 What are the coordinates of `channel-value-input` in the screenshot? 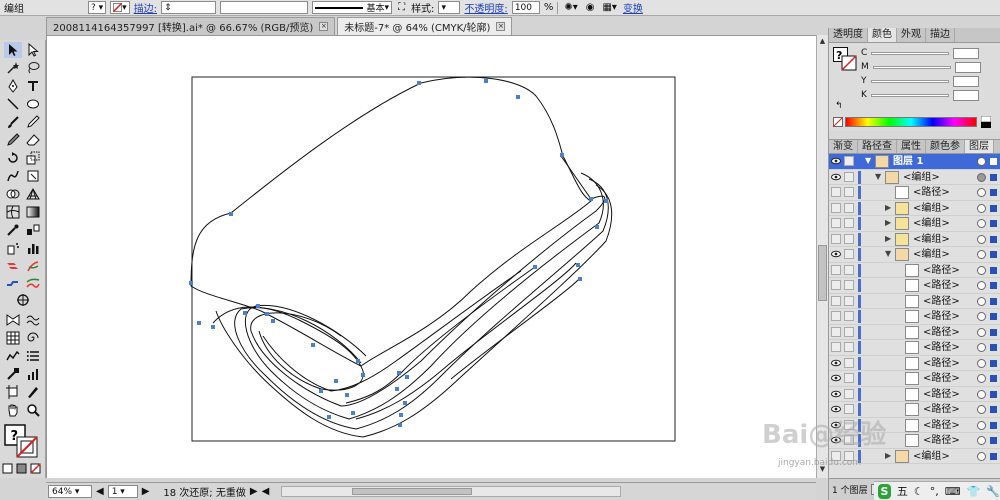 It's located at (965, 81).